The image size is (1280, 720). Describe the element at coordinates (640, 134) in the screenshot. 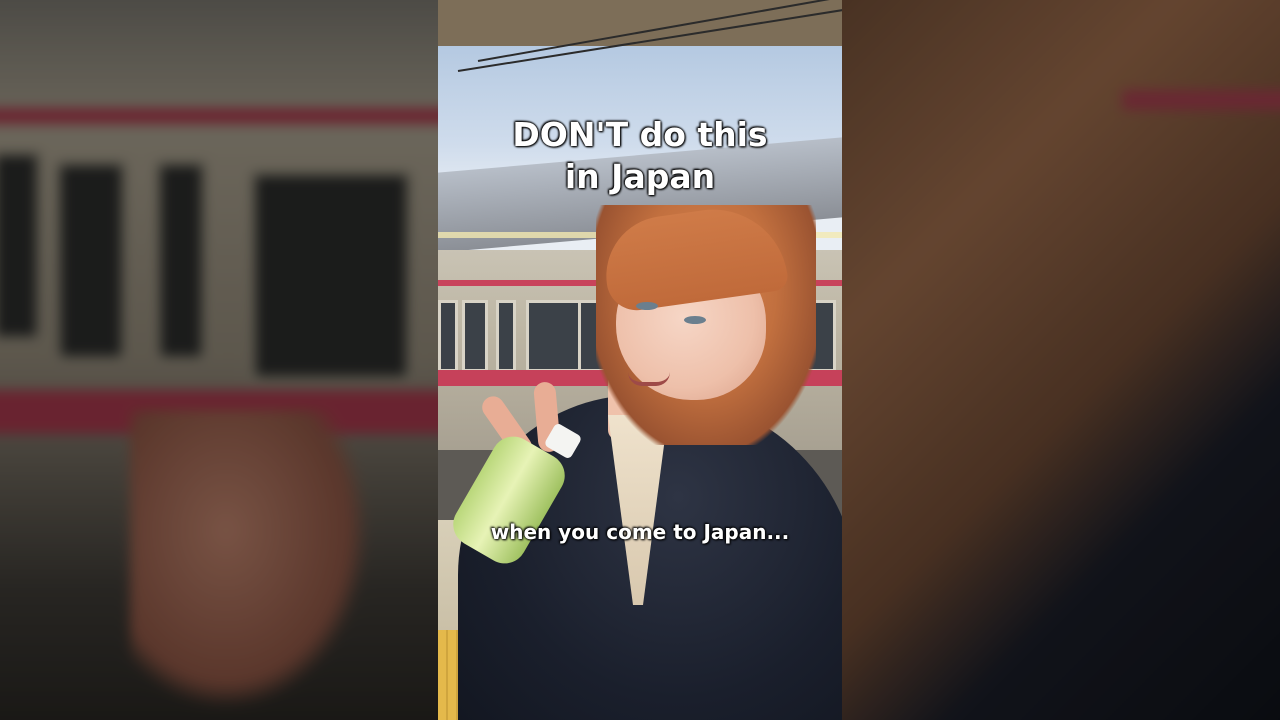

I see `title-line-1: DON'T do this` at that location.